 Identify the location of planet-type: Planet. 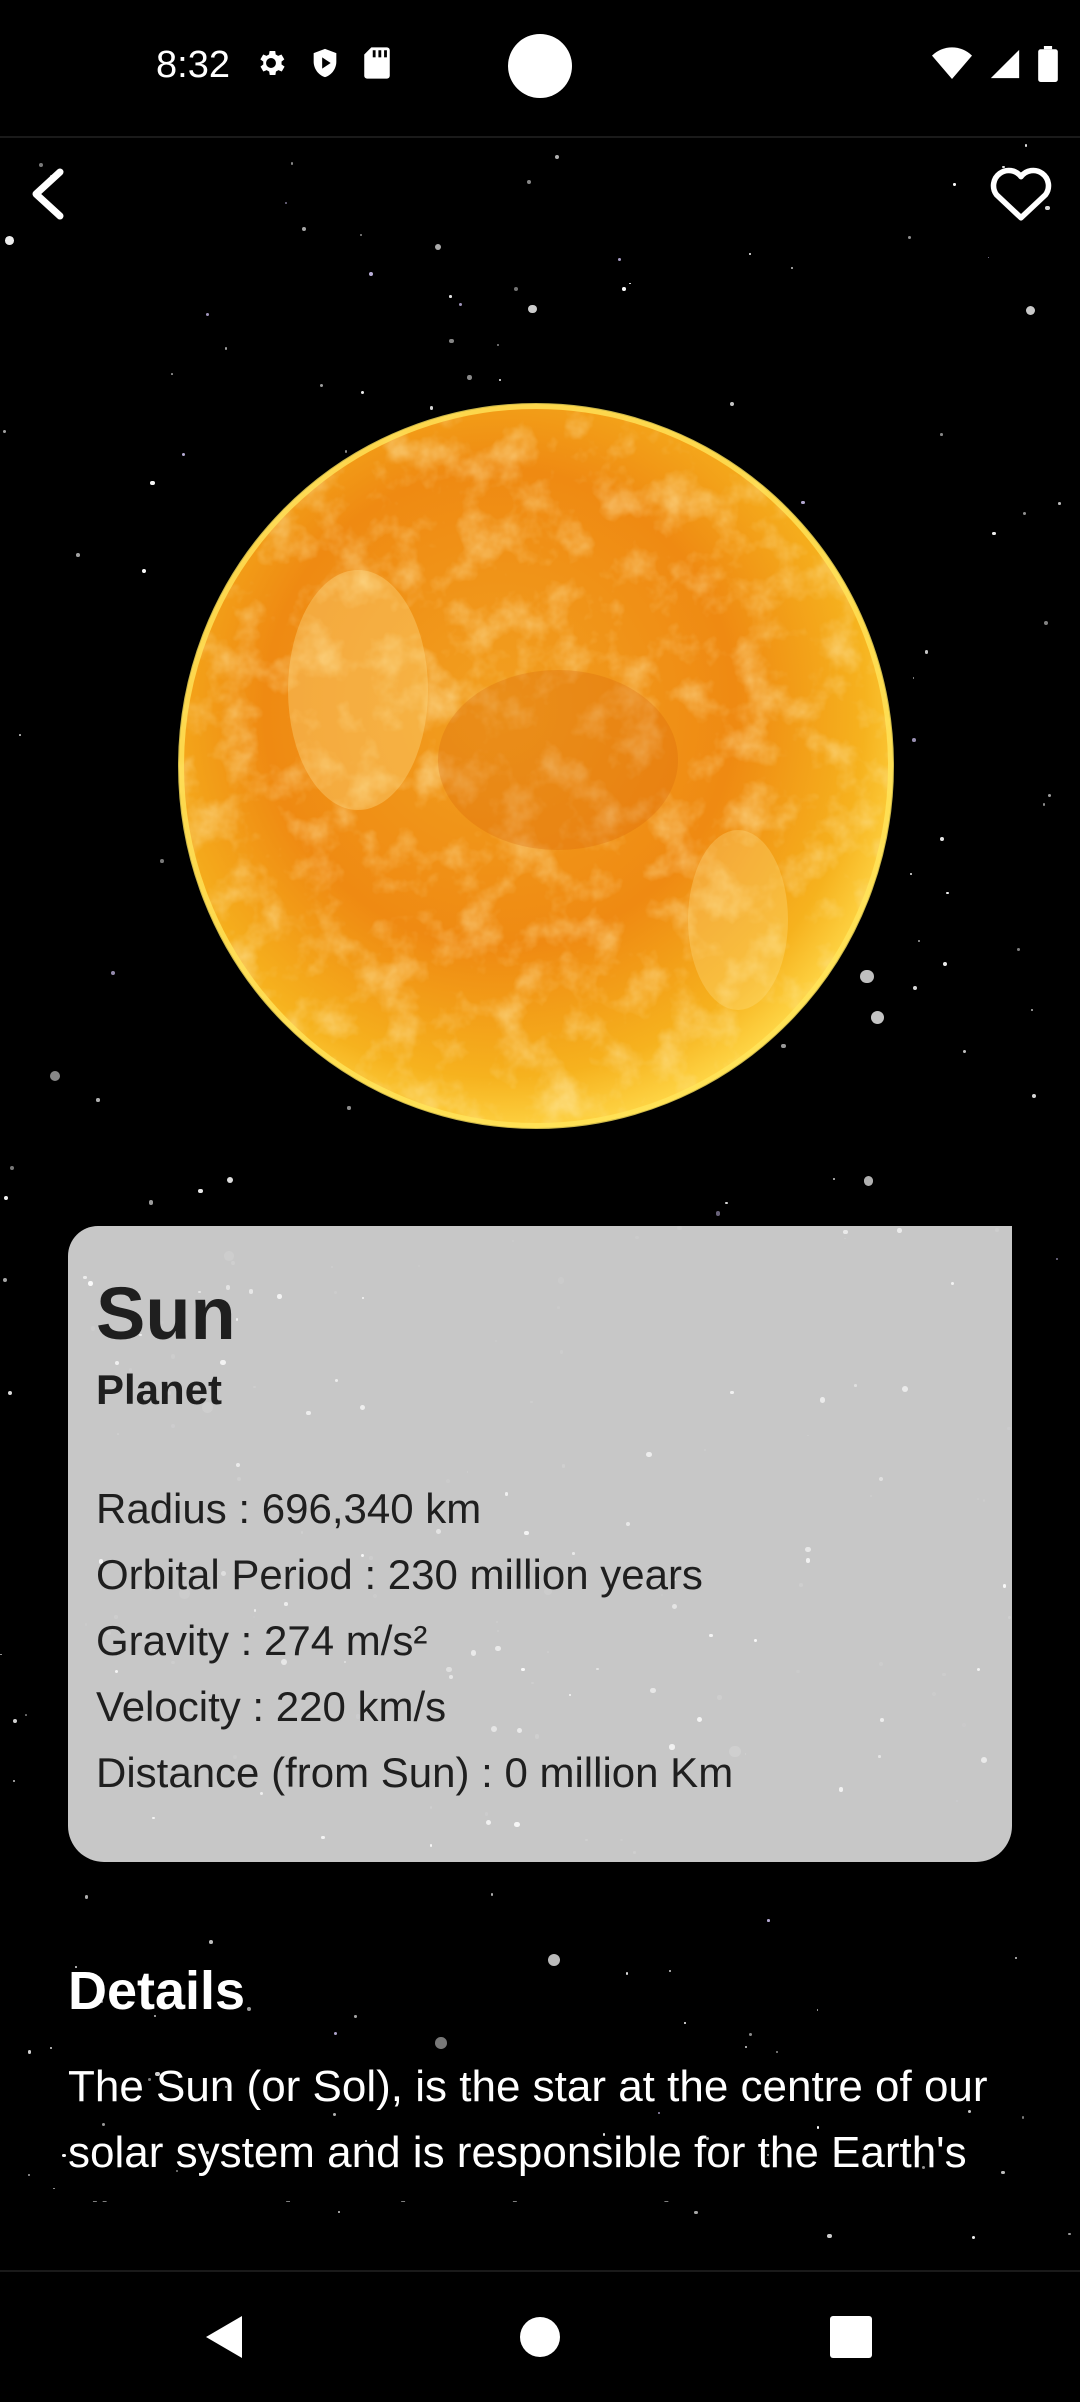
(159, 1389).